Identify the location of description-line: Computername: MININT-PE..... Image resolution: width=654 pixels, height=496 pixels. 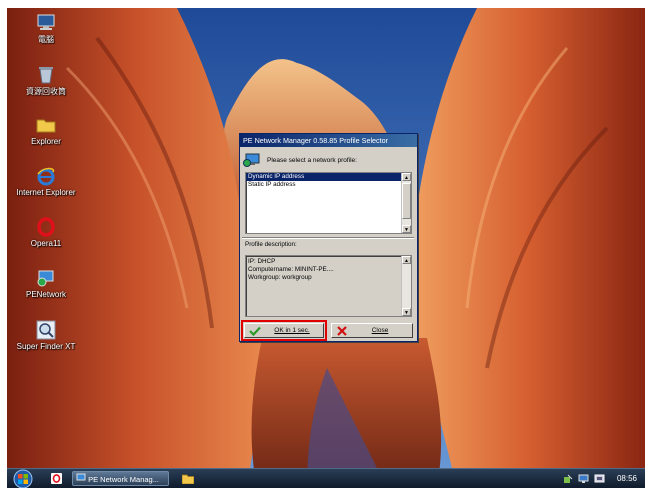
(291, 269).